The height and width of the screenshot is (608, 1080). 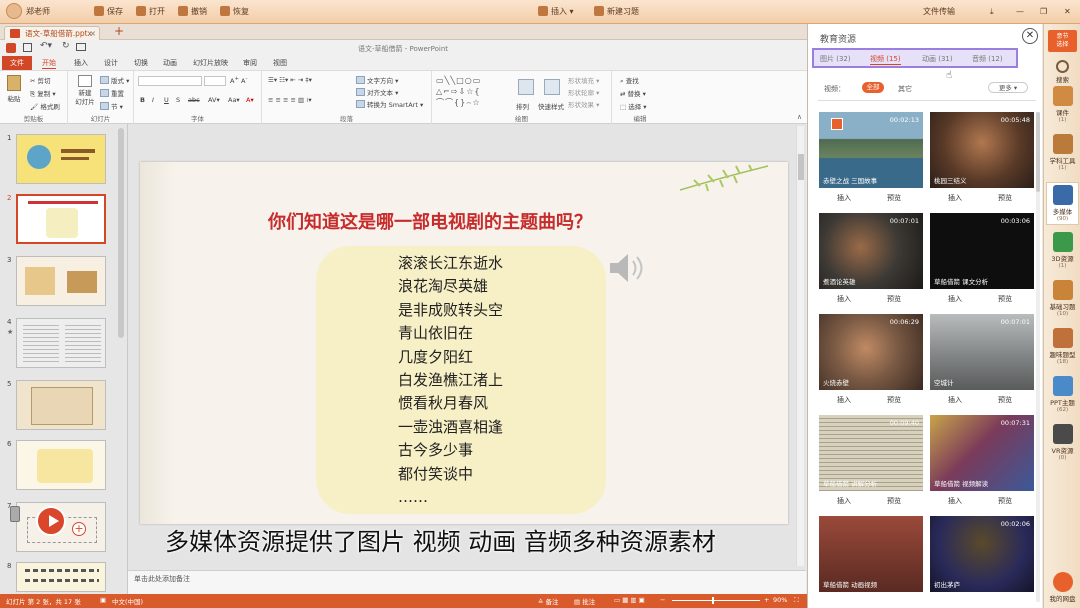 What do you see at coordinates (111, 63) in the screenshot?
I see `tab-design: 设计` at bounding box center [111, 63].